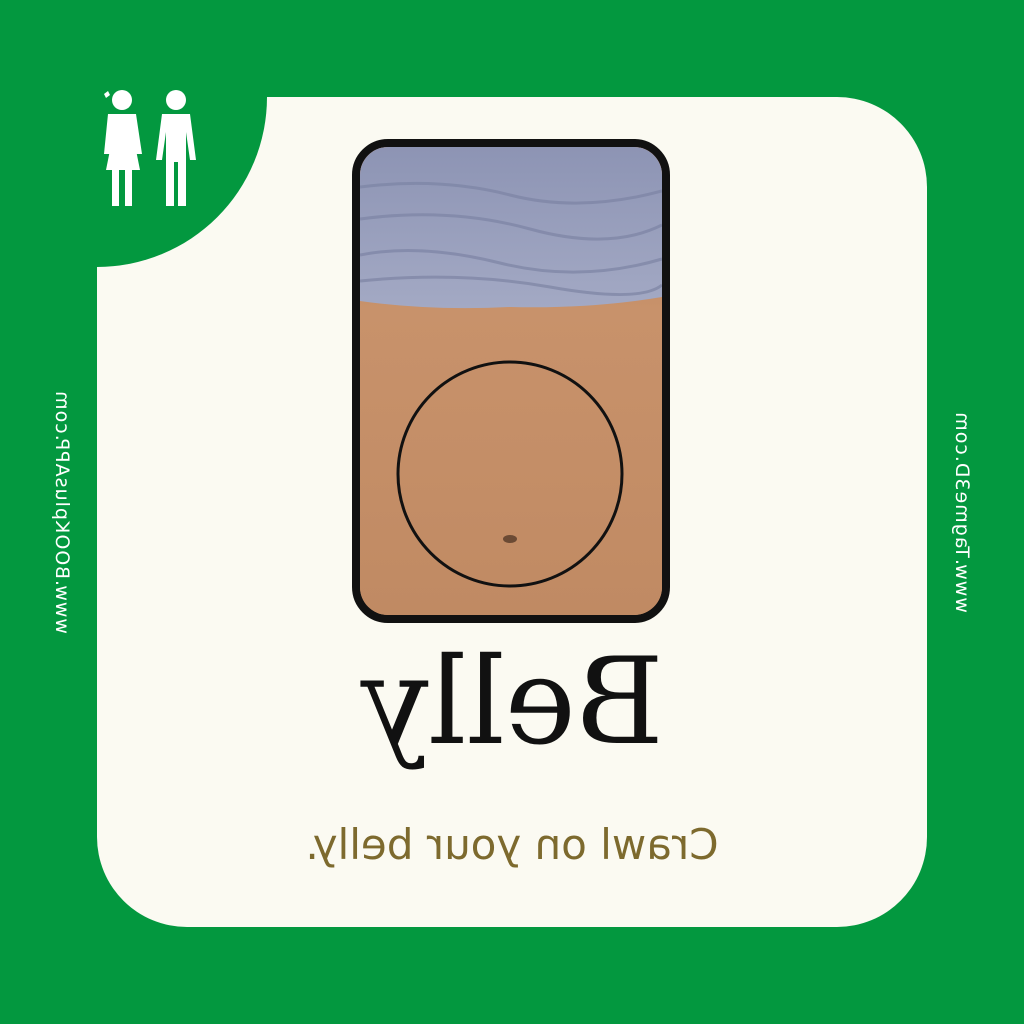  I want to click on website-left: www.BOOKplusAPP.com, so click(62, 512).